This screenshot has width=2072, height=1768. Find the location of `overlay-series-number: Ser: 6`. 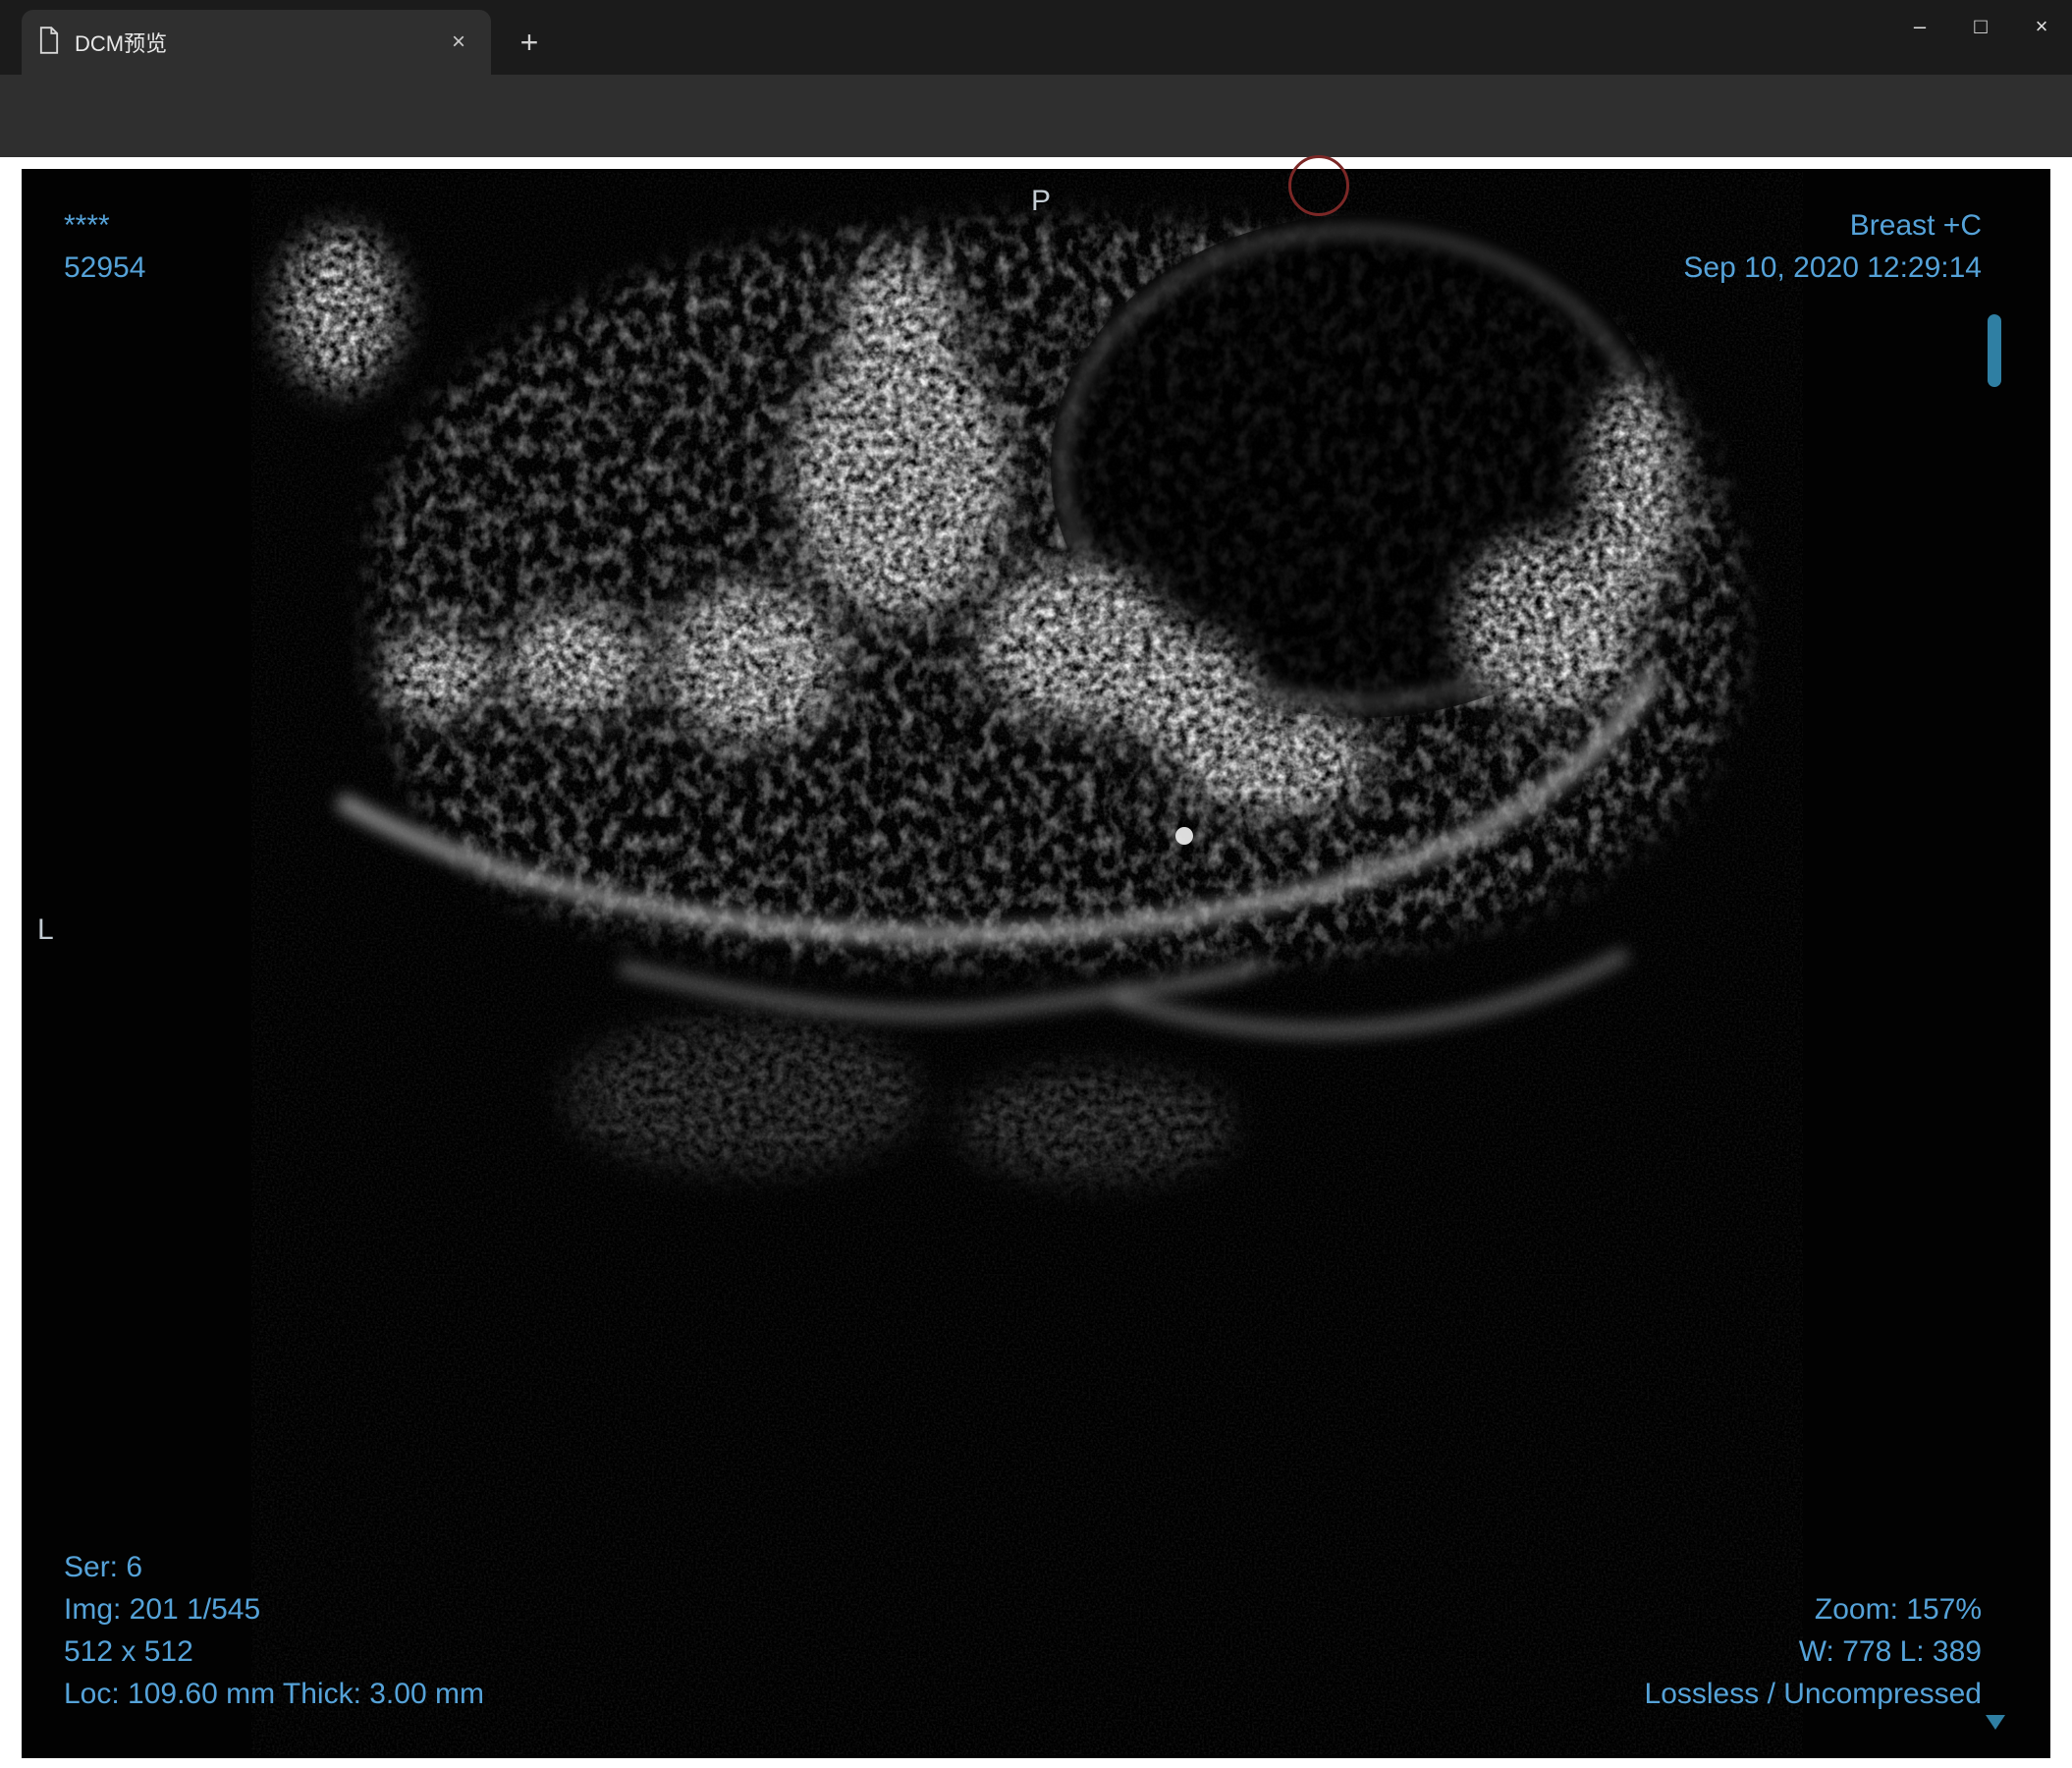

overlay-series-number: Ser: 6 is located at coordinates (104, 1567).